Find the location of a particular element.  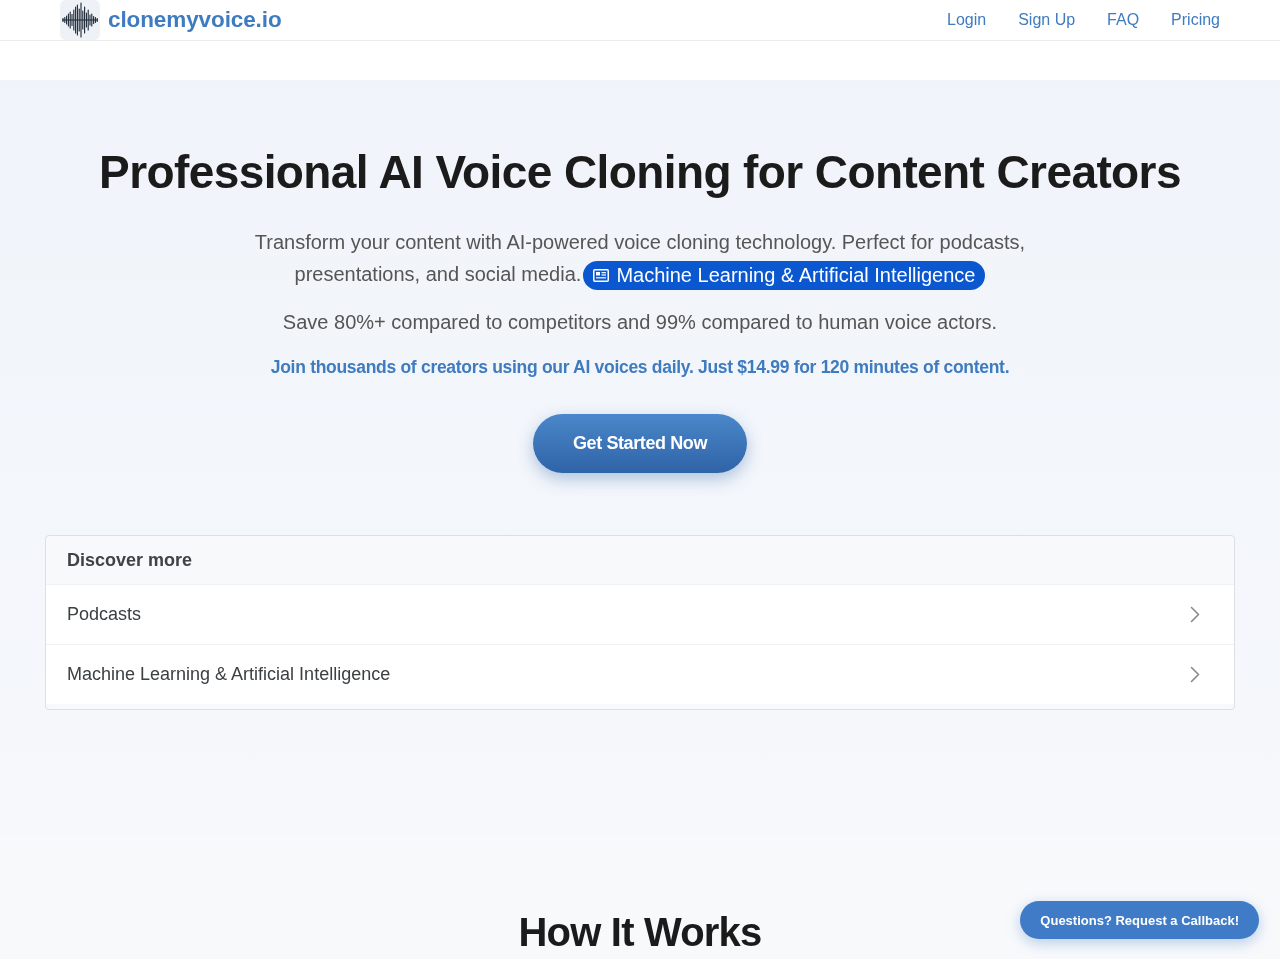

nav-link: Sign Up is located at coordinates (1047, 20).